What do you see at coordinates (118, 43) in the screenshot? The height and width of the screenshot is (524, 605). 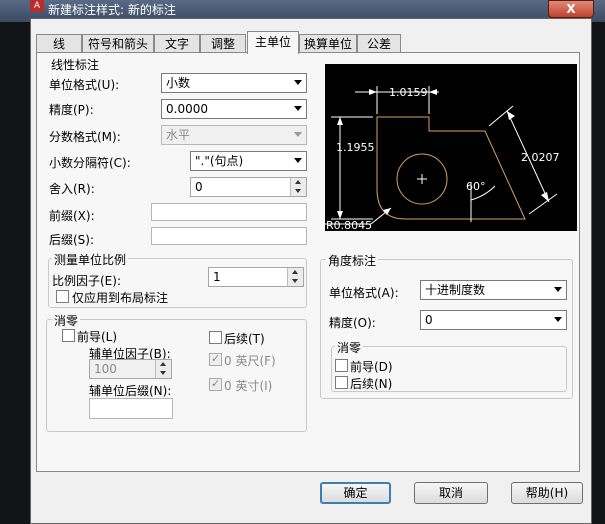 I see `tab-symbols-arrows: 符号和箭头` at bounding box center [118, 43].